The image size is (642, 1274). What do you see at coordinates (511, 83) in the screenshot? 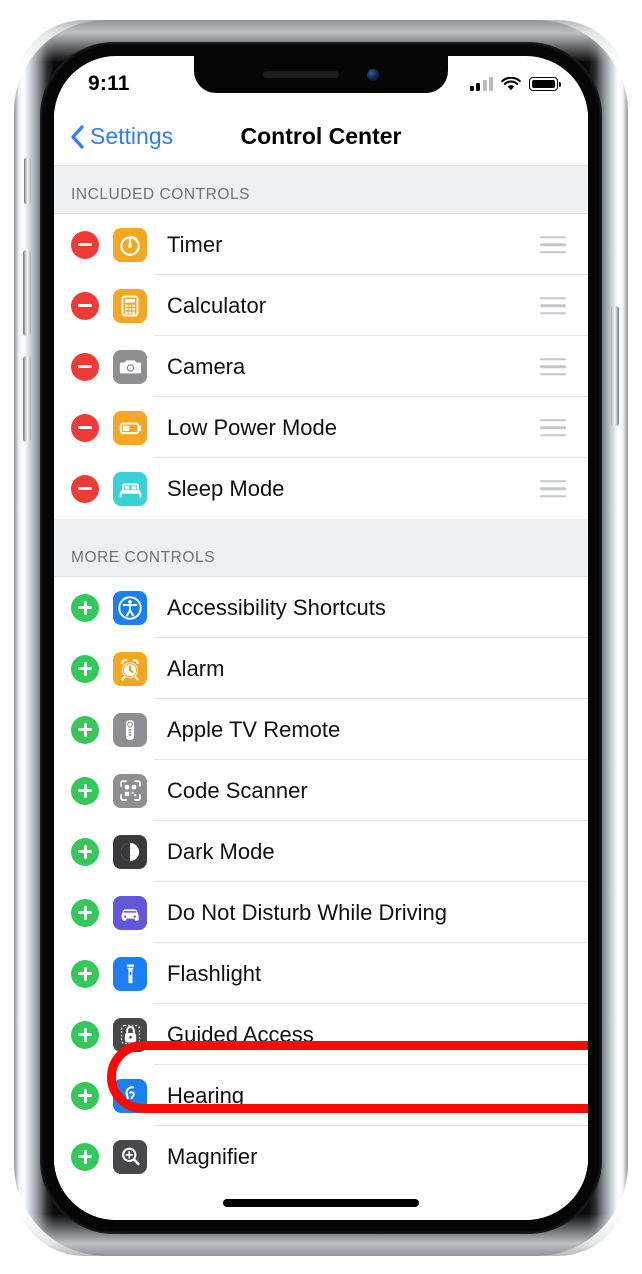
I see `wifi-icon` at bounding box center [511, 83].